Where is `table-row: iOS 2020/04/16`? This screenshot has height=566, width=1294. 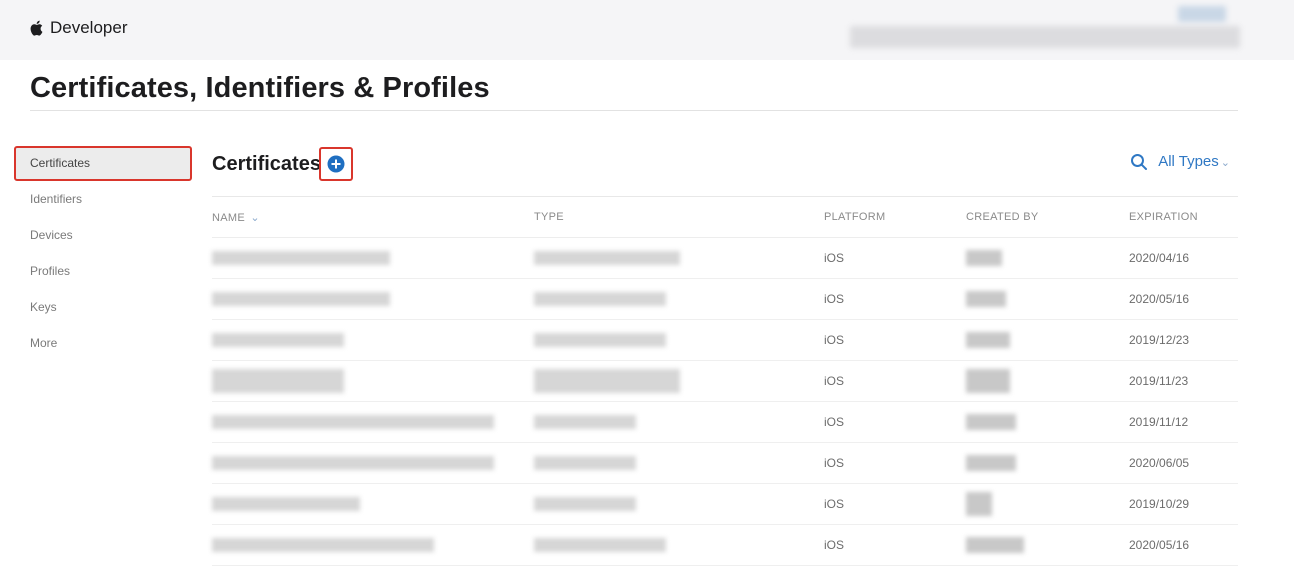
table-row: iOS 2020/04/16 is located at coordinates (725, 258).